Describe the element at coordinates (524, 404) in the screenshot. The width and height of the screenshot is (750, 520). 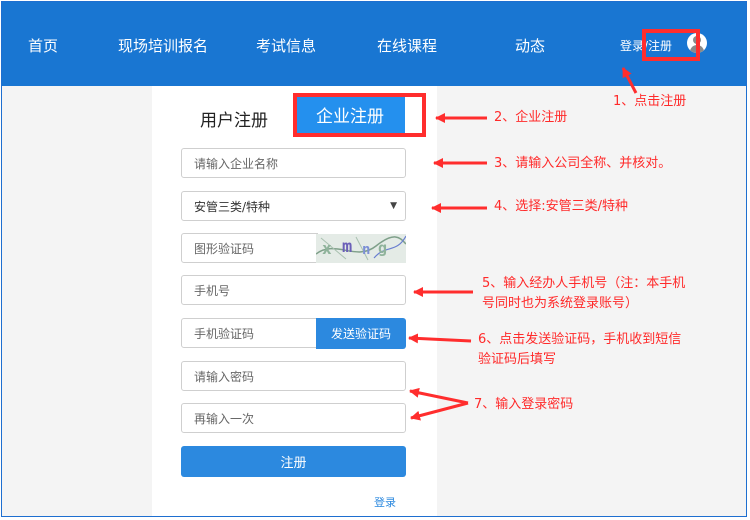
I see `annotation-step7: 7、输入登录密码` at that location.